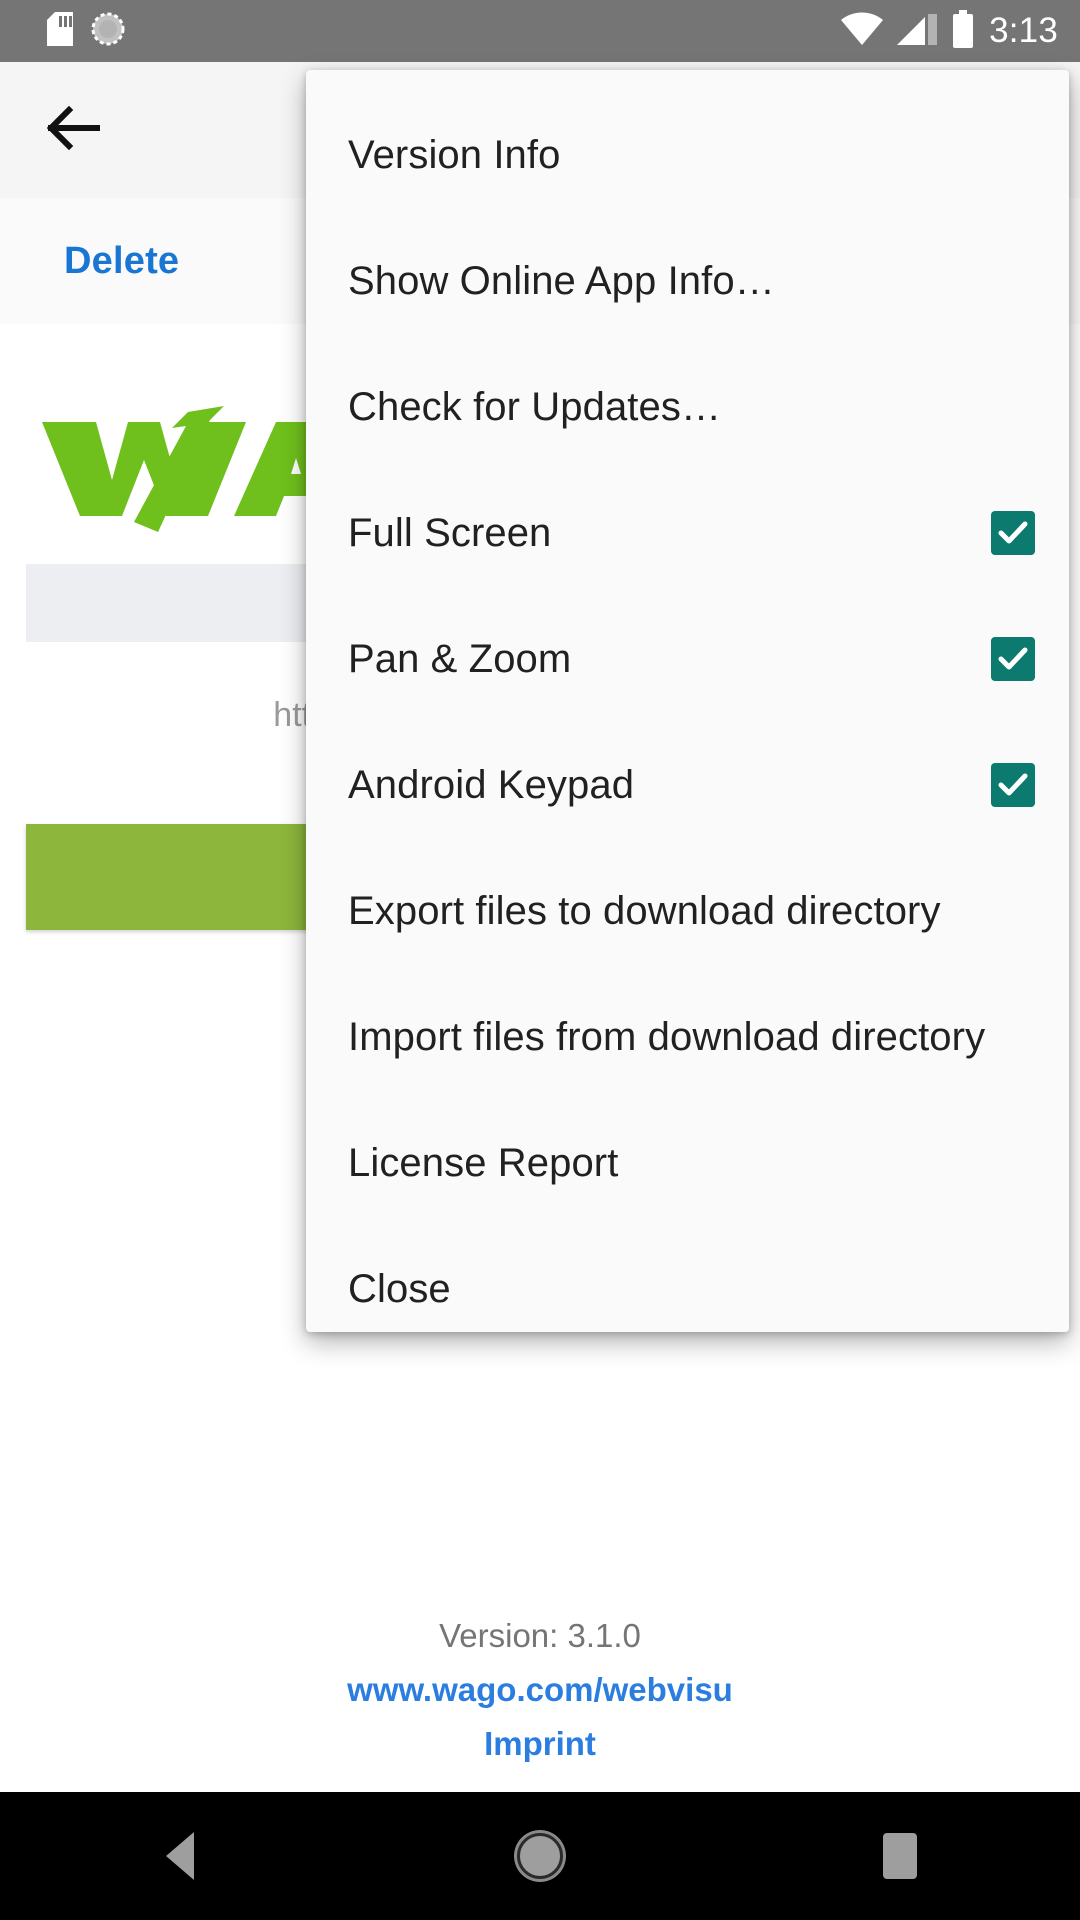  What do you see at coordinates (862, 31) in the screenshot?
I see `wifi-icon` at bounding box center [862, 31].